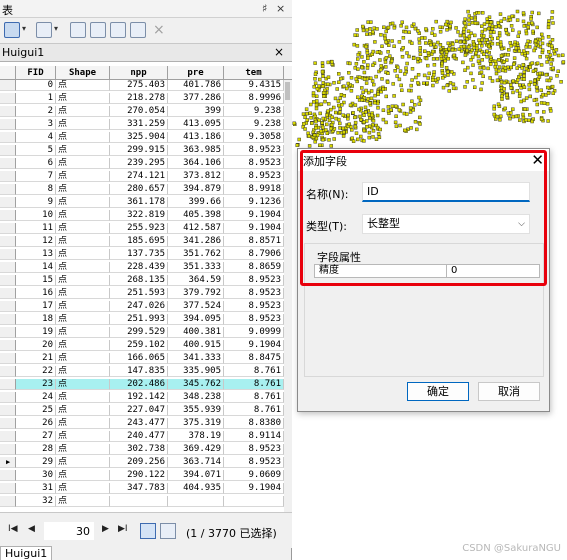 The image size is (567, 560). What do you see at coordinates (139, 384) in the screenshot?
I see `cell-npp: 202.486` at bounding box center [139, 384].